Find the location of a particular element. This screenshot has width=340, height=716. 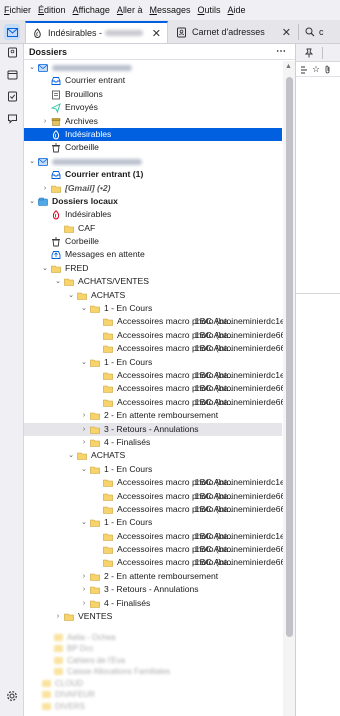

menu-outils: Outils is located at coordinates (208, 10).